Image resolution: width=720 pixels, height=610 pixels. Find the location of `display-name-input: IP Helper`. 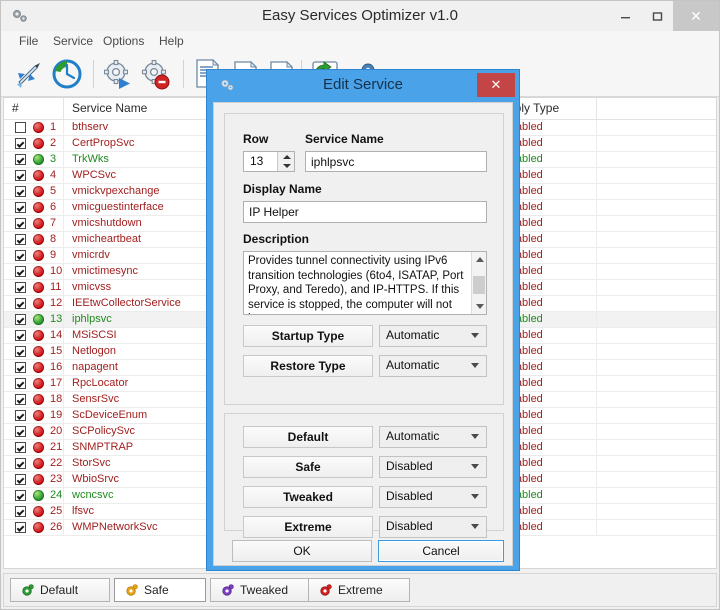

display-name-input: IP Helper is located at coordinates (365, 212).